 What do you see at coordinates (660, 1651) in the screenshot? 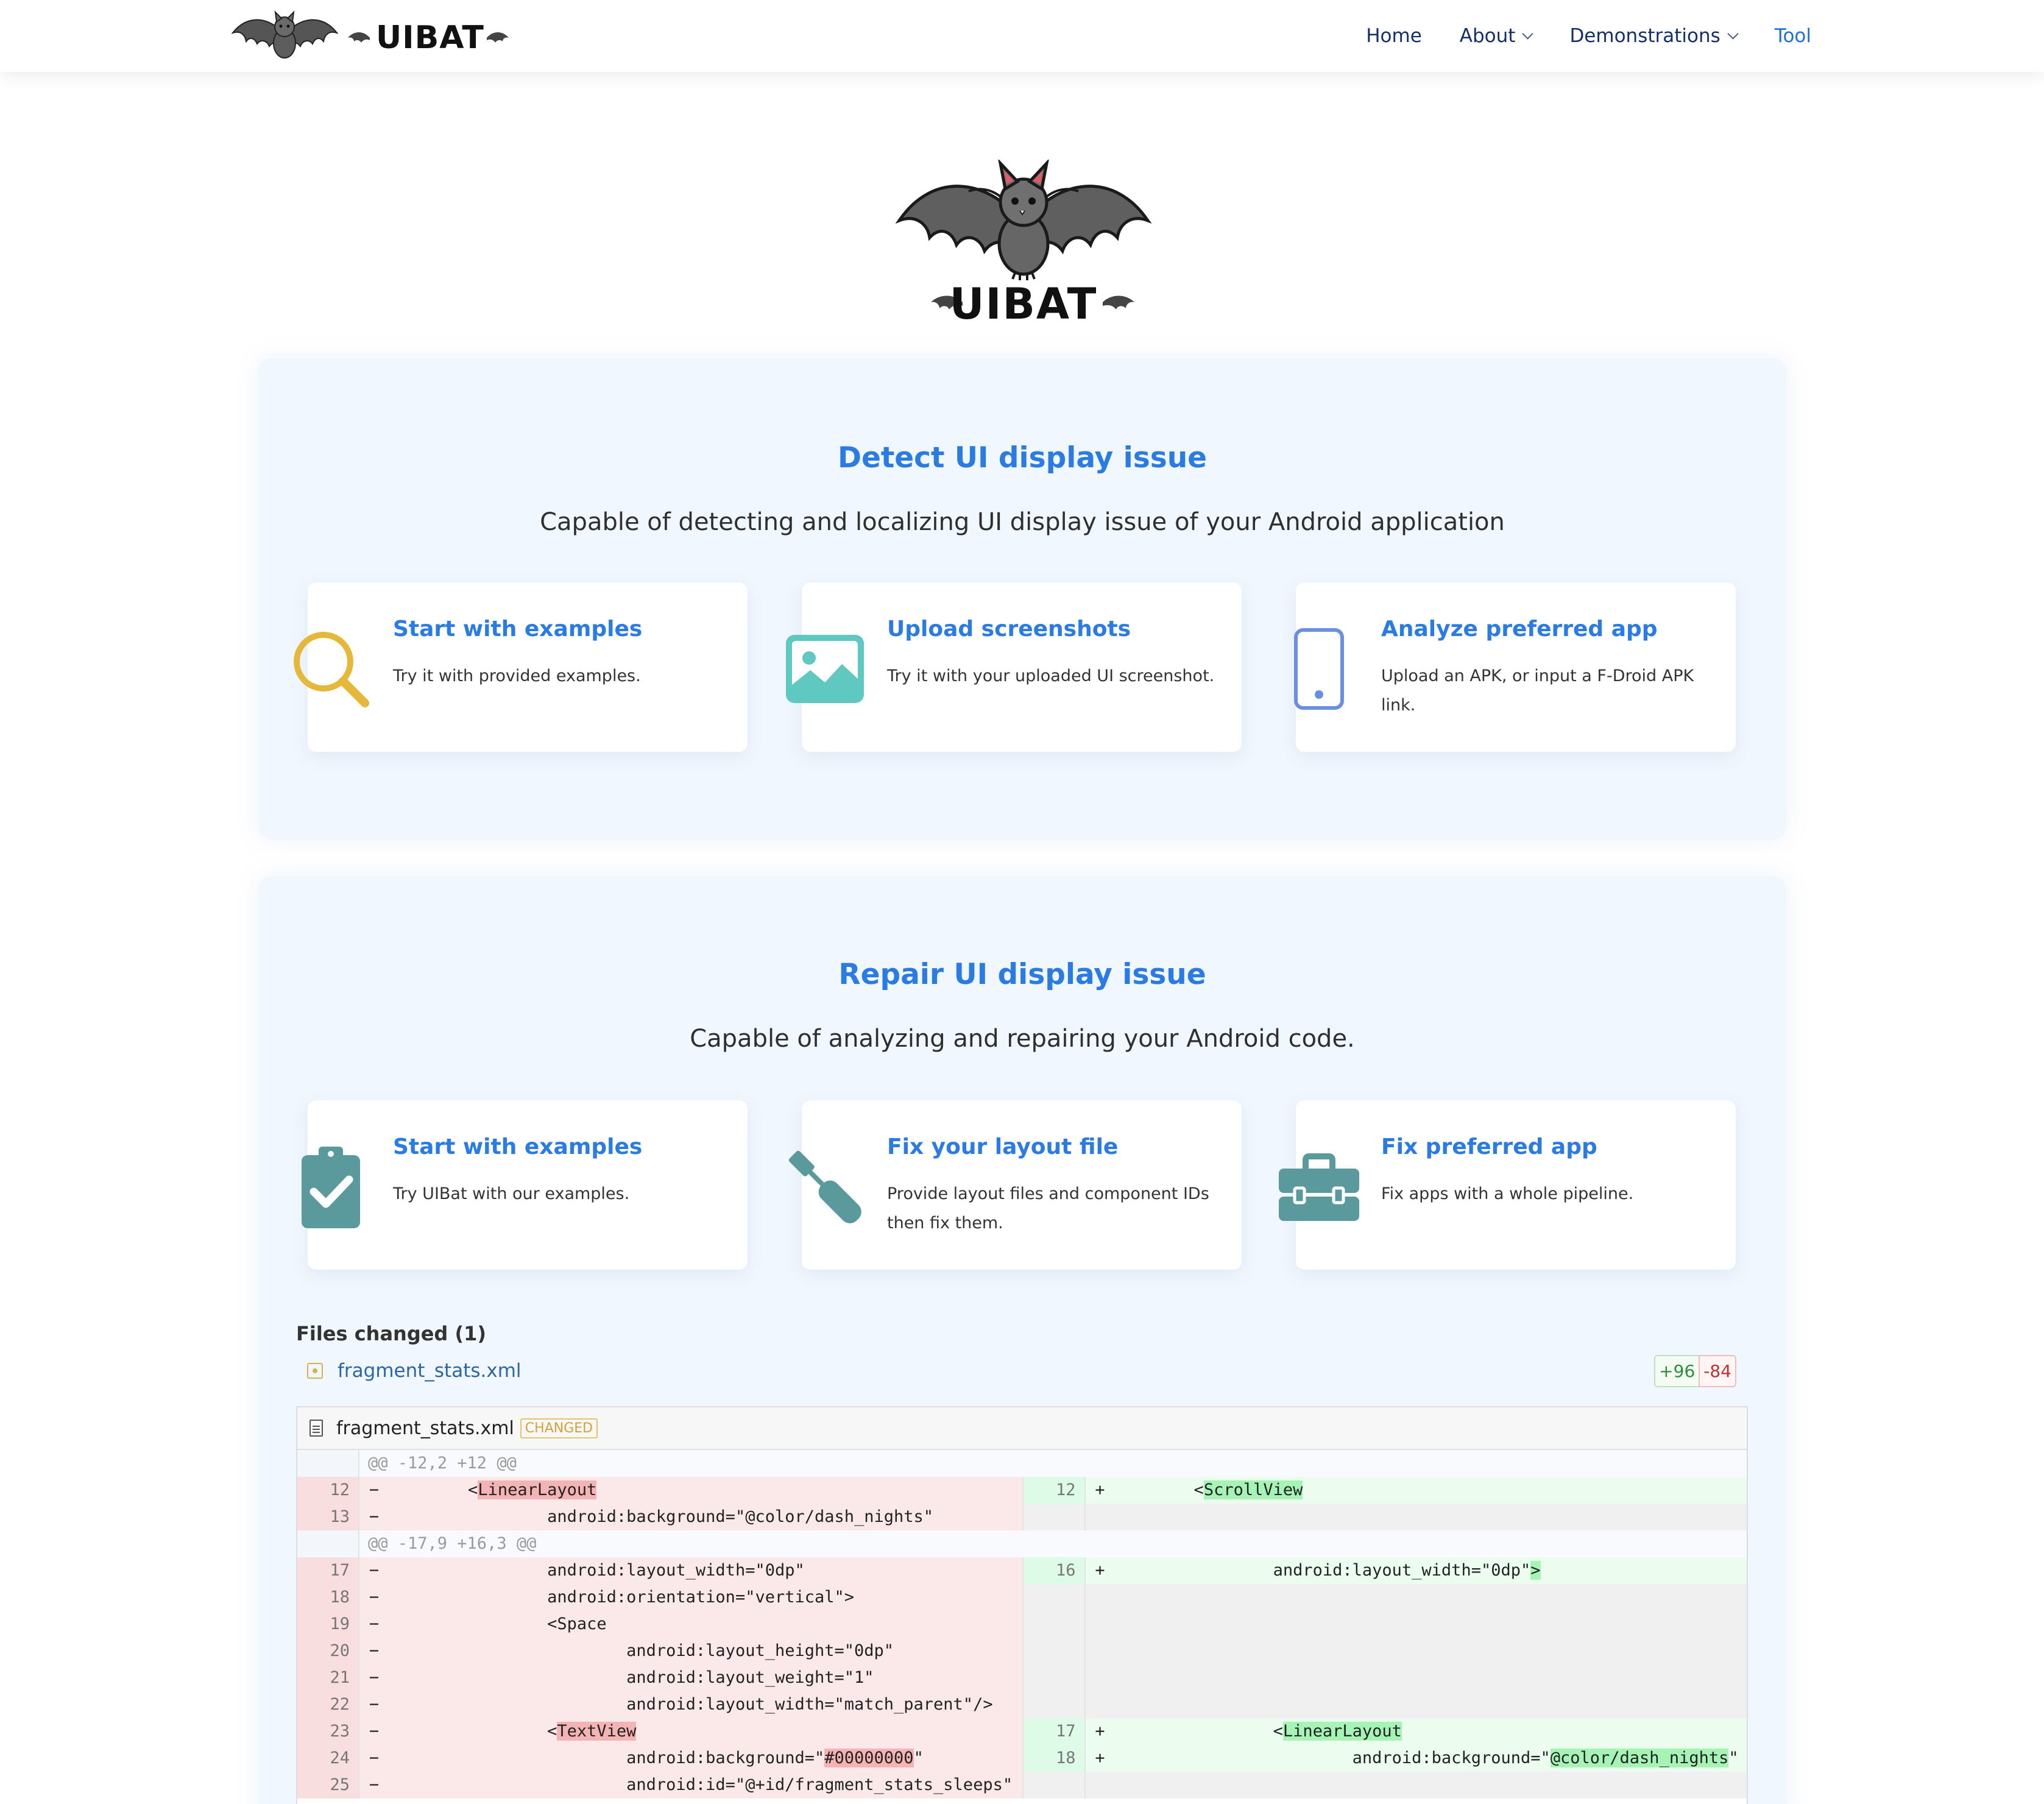
I see `diff-left-cell: 20− android:layout_height="0dp"` at bounding box center [660, 1651].